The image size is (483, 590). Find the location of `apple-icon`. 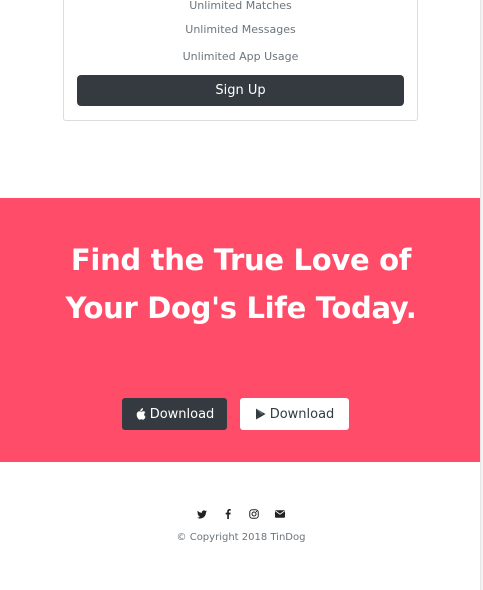

apple-icon is located at coordinates (140, 414).